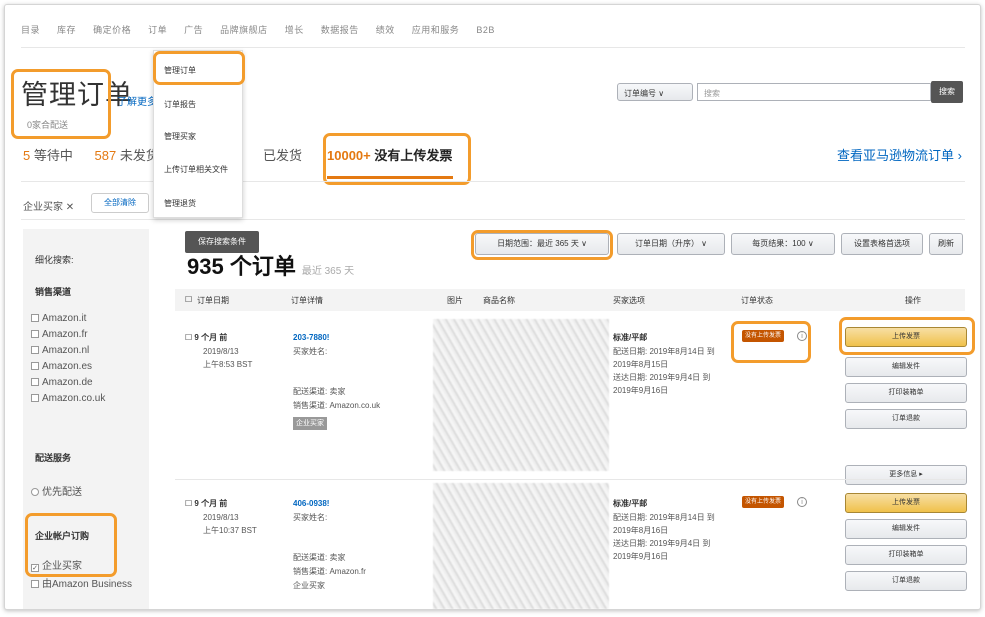 This screenshot has width=985, height=617. What do you see at coordinates (59, 334) in the screenshot?
I see `channel-option: Amazon.fr` at bounding box center [59, 334].